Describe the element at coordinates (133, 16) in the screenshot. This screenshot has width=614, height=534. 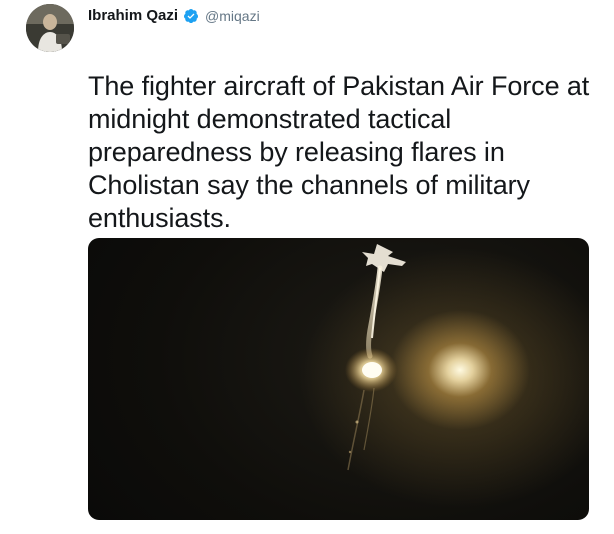
I see `display-name: Ibrahim Qazi` at that location.